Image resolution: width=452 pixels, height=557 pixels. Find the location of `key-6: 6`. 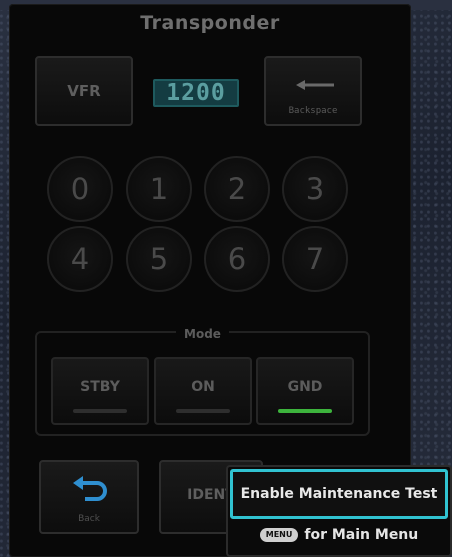

key-6: 6 is located at coordinates (237, 259).